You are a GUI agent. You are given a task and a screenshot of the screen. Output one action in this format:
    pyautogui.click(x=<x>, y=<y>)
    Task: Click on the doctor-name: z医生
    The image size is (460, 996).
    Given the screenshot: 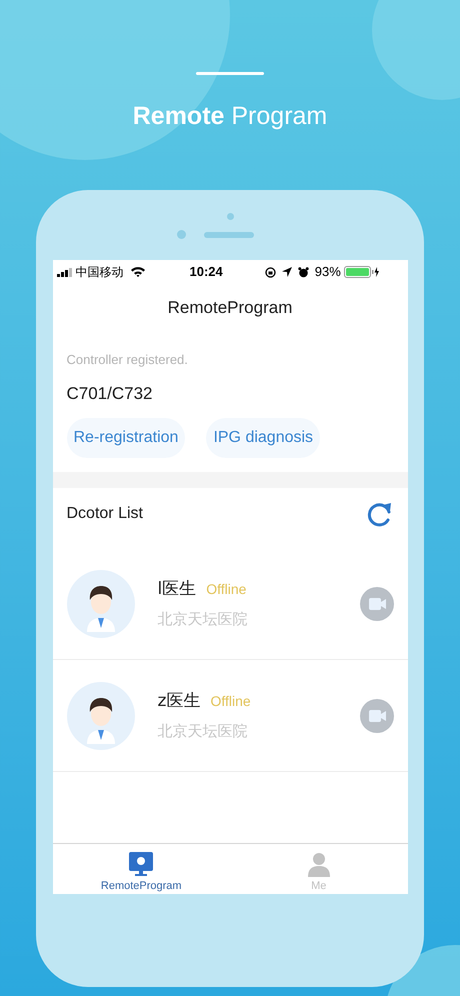 What is the action you would take?
    pyautogui.click(x=179, y=701)
    